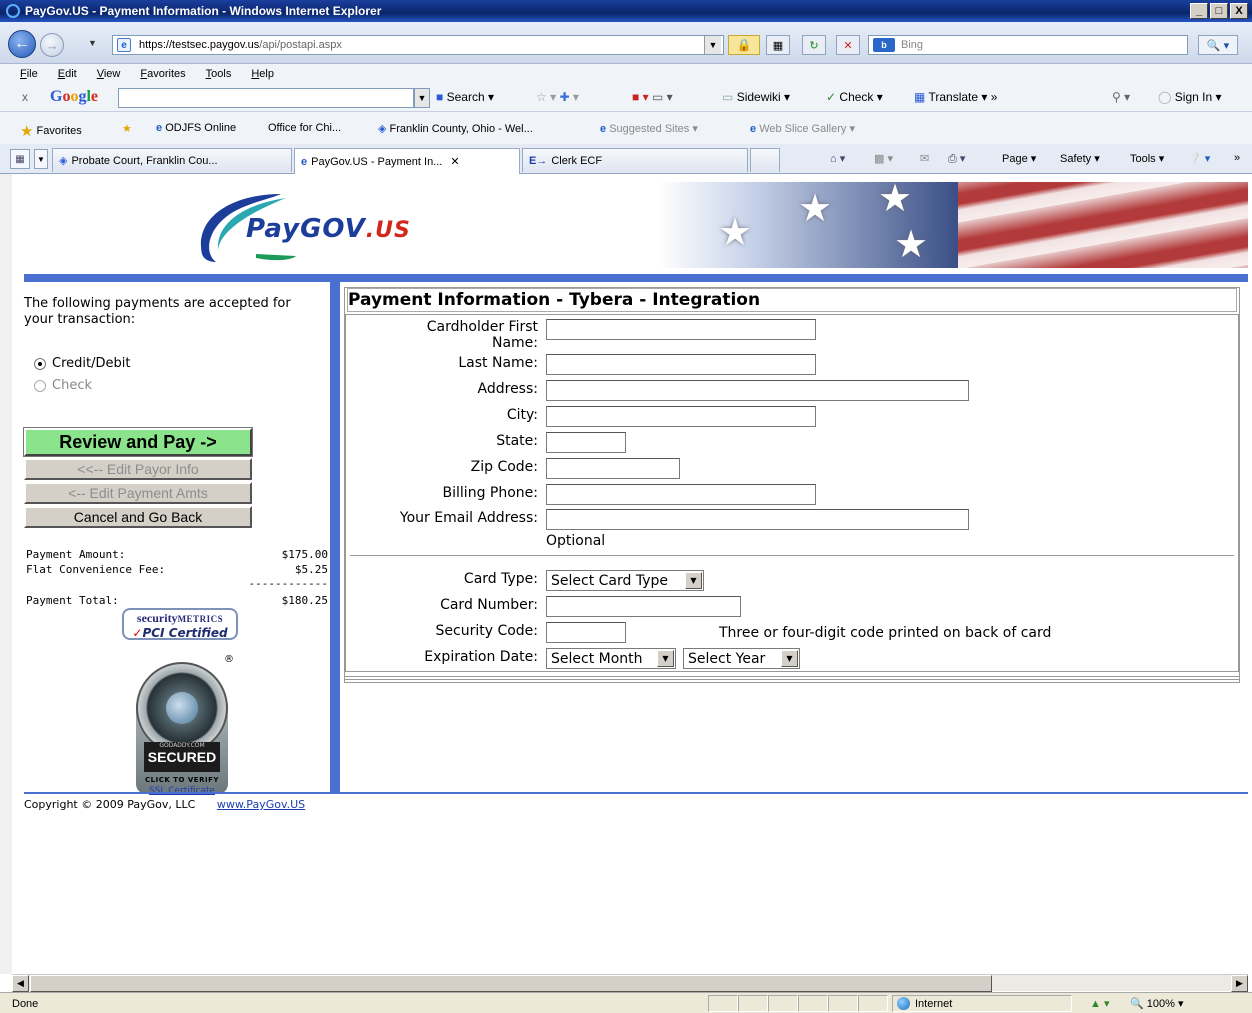 The width and height of the screenshot is (1252, 1013). I want to click on popup-blocker-icon: ■ ▾ ▭ ▾, so click(652, 97).